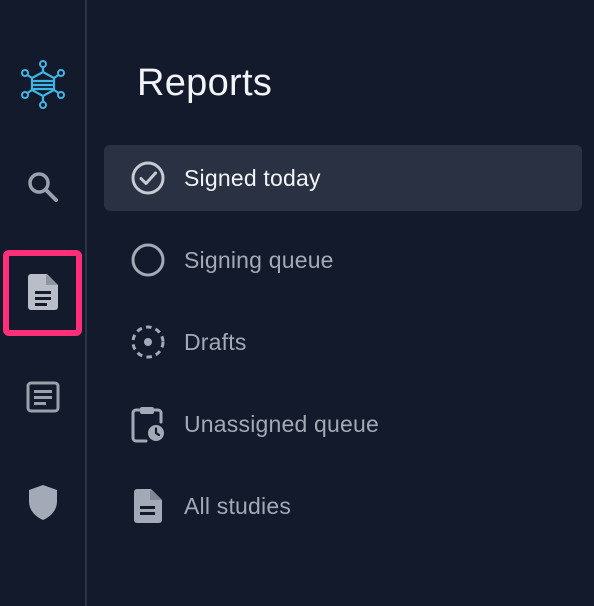 The width and height of the screenshot is (594, 606). What do you see at coordinates (205, 83) in the screenshot?
I see `panel-title: Reports` at bounding box center [205, 83].